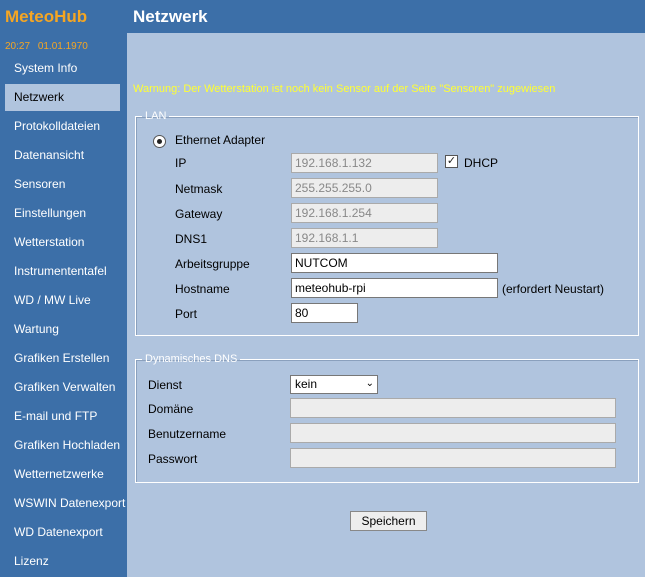  Describe the element at coordinates (324, 313) in the screenshot. I see `port-field: 80` at that location.